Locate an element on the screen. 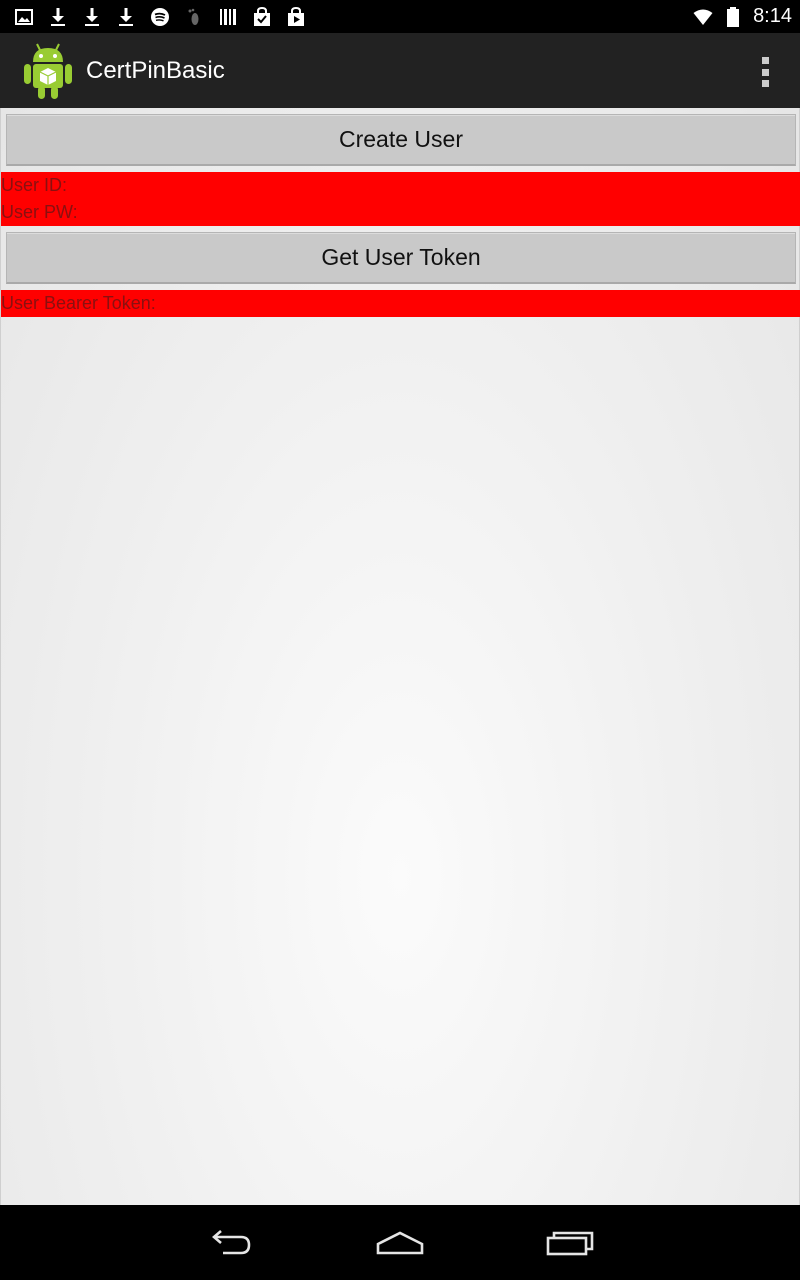 The height and width of the screenshot is (1280, 800). back-icon is located at coordinates (230, 1243).